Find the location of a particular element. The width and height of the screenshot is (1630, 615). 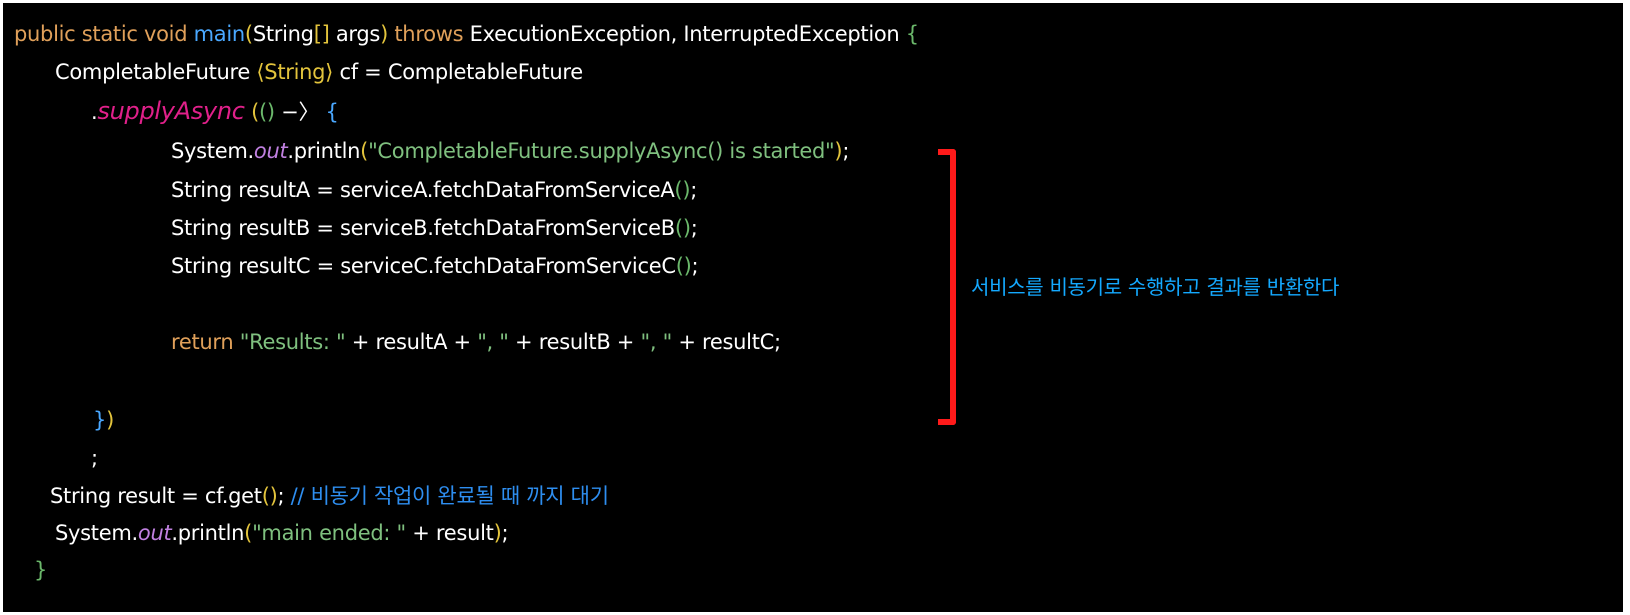

code-line-main-close: } is located at coordinates (40, 570).